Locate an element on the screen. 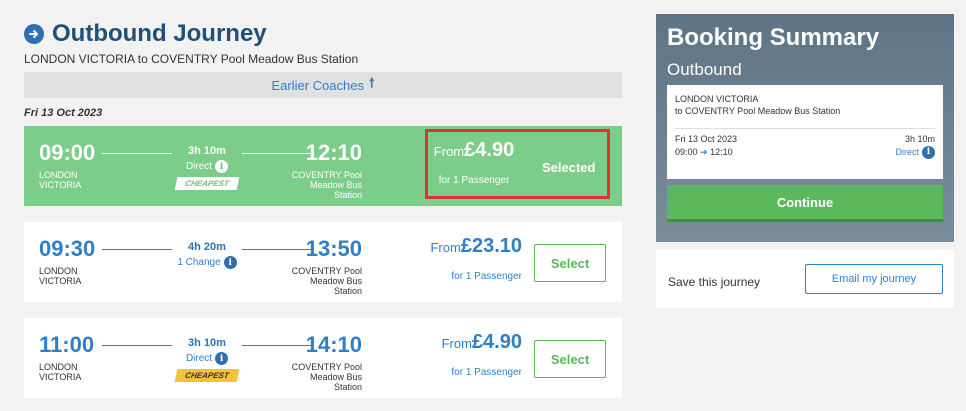 The image size is (966, 411). summary-date: Fri 13 Oct 2023 is located at coordinates (706, 139).